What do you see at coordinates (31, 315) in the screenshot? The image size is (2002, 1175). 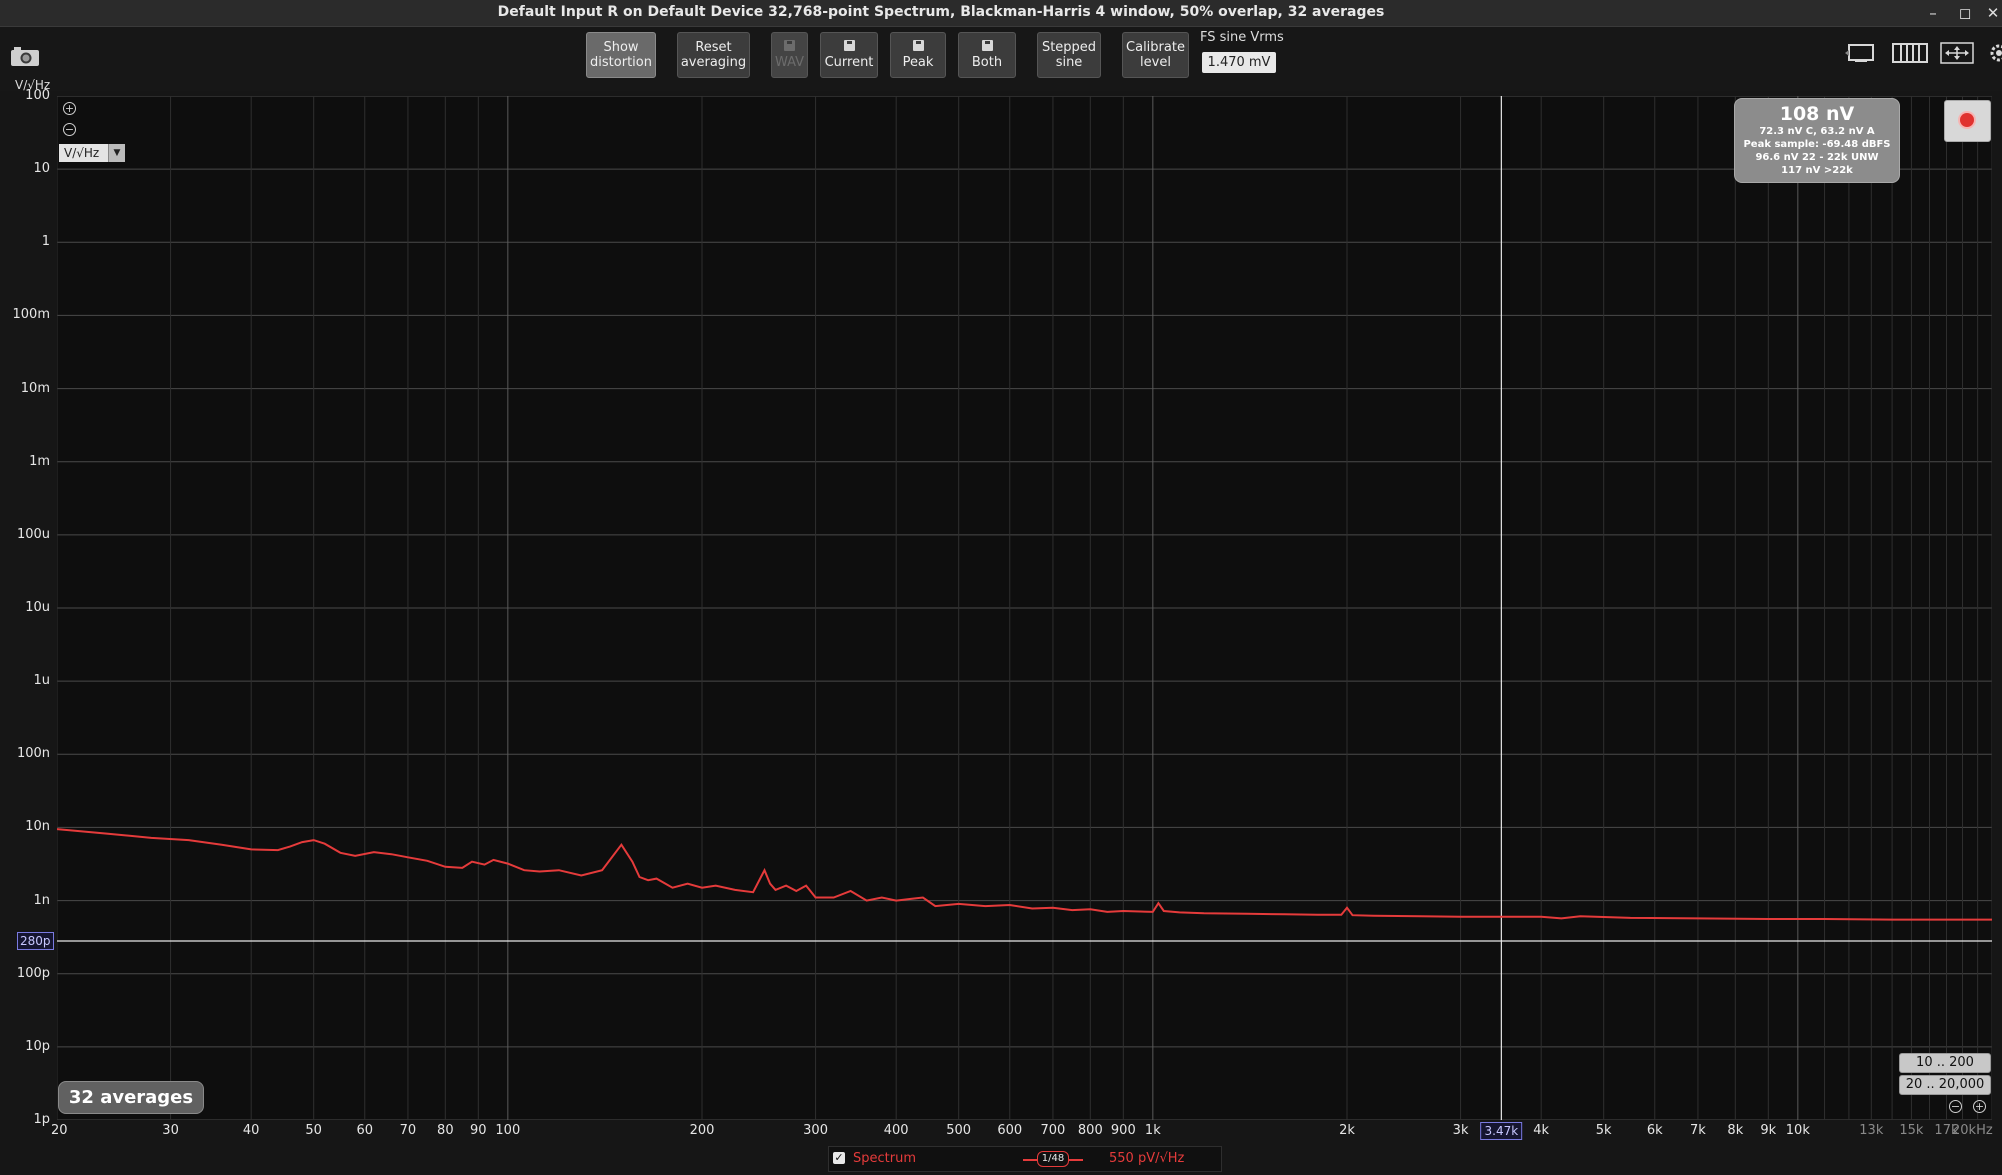 I see `y-tick-label: 100m` at bounding box center [31, 315].